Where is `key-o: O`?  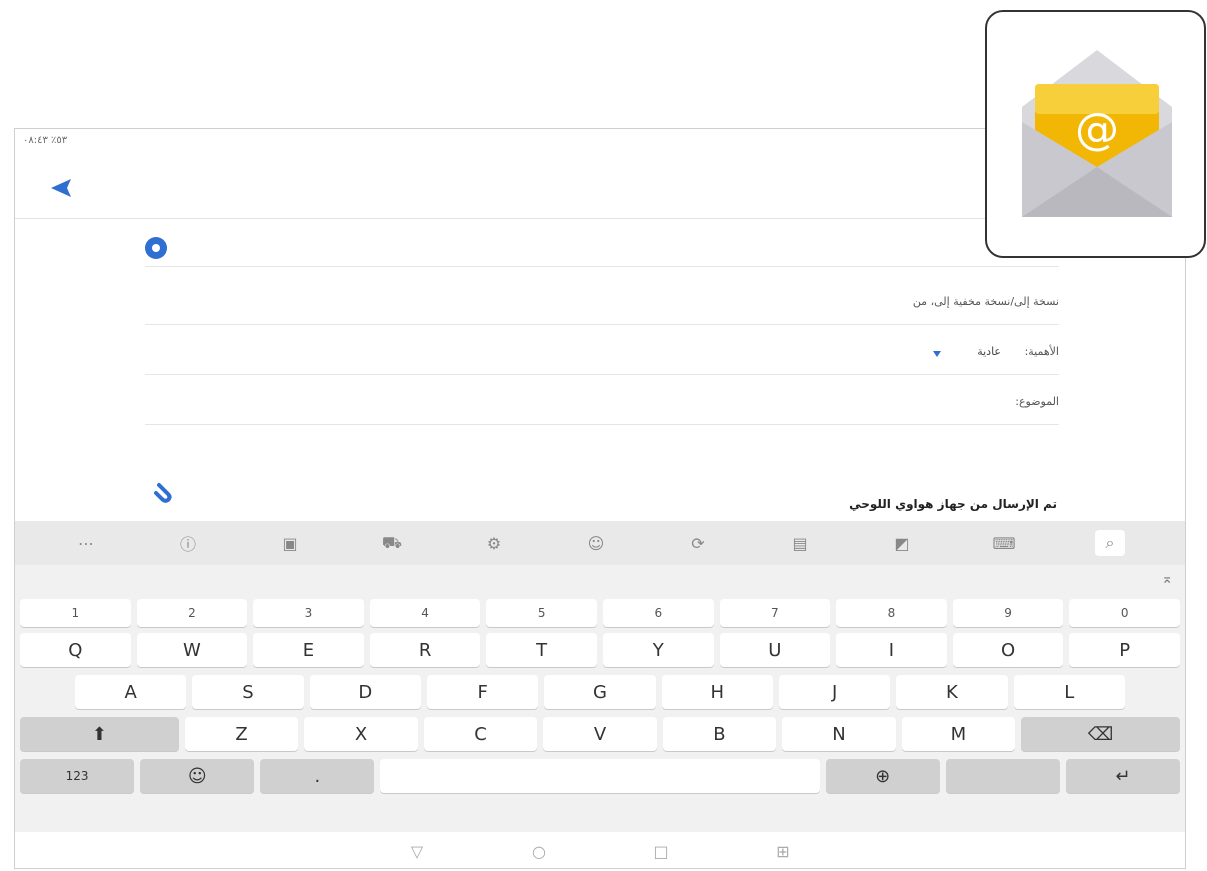 key-o: O is located at coordinates (1008, 650).